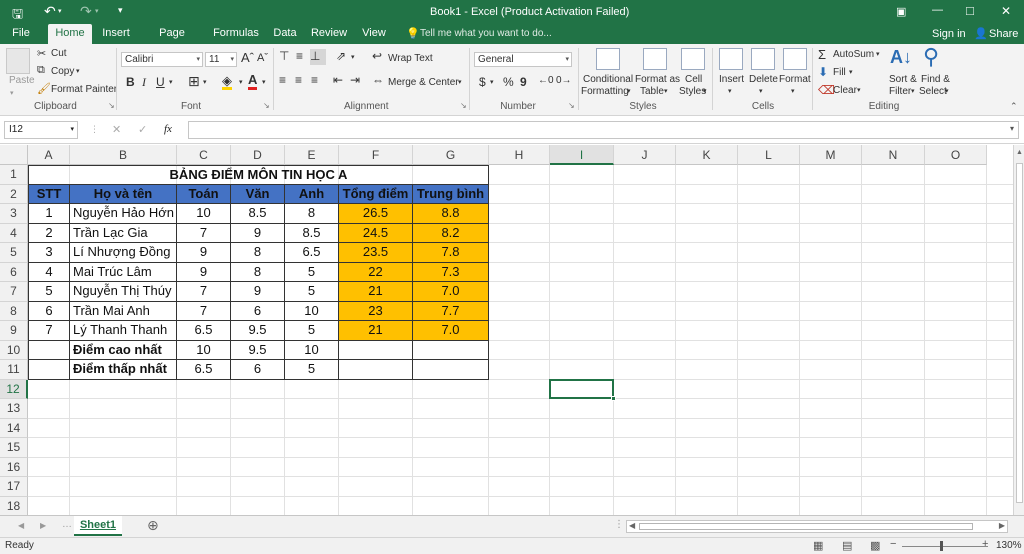  Describe the element at coordinates (903, 79) in the screenshot. I see `sort-filter-label-1: Sort &` at that location.